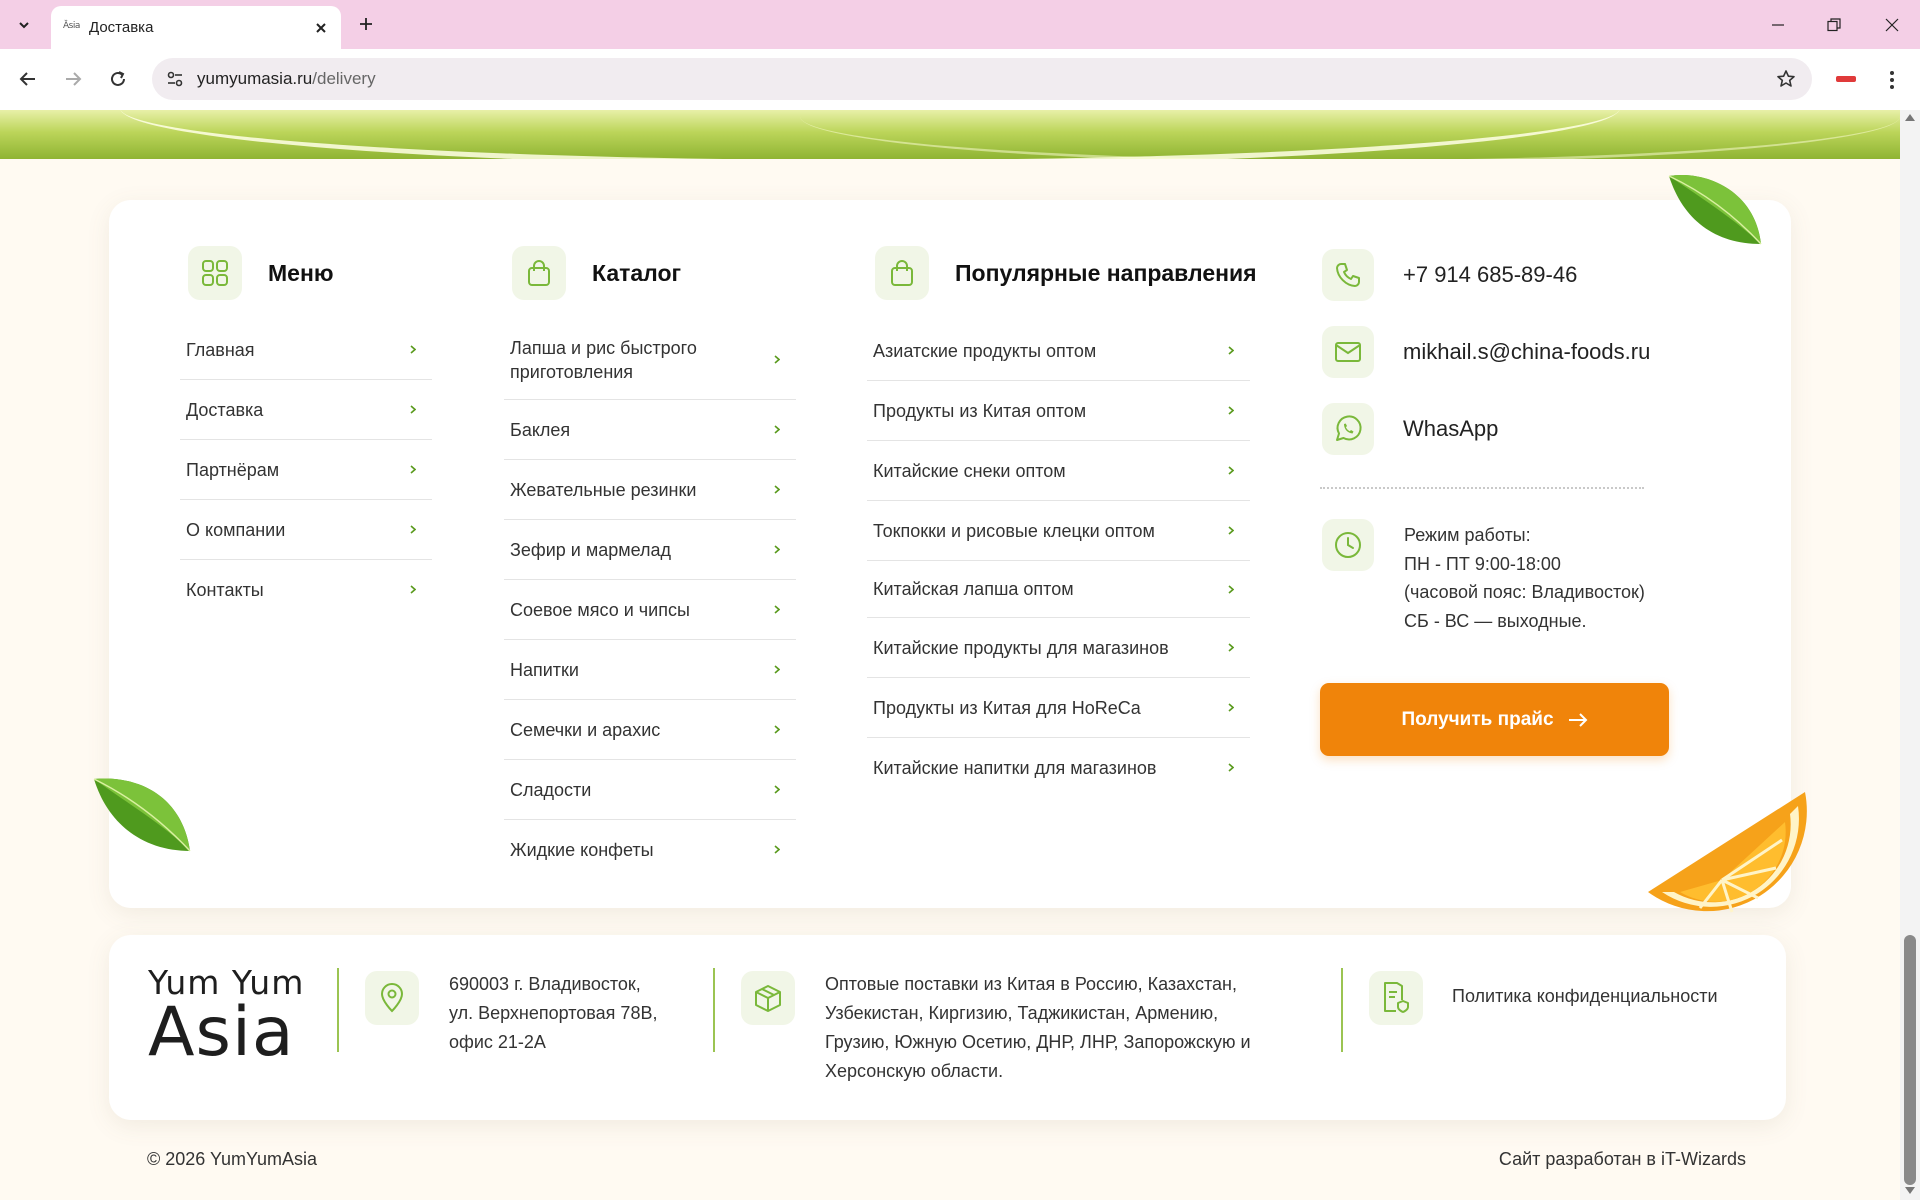 The height and width of the screenshot is (1200, 1920). What do you see at coordinates (1846, 79) in the screenshot?
I see `extension-icon` at bounding box center [1846, 79].